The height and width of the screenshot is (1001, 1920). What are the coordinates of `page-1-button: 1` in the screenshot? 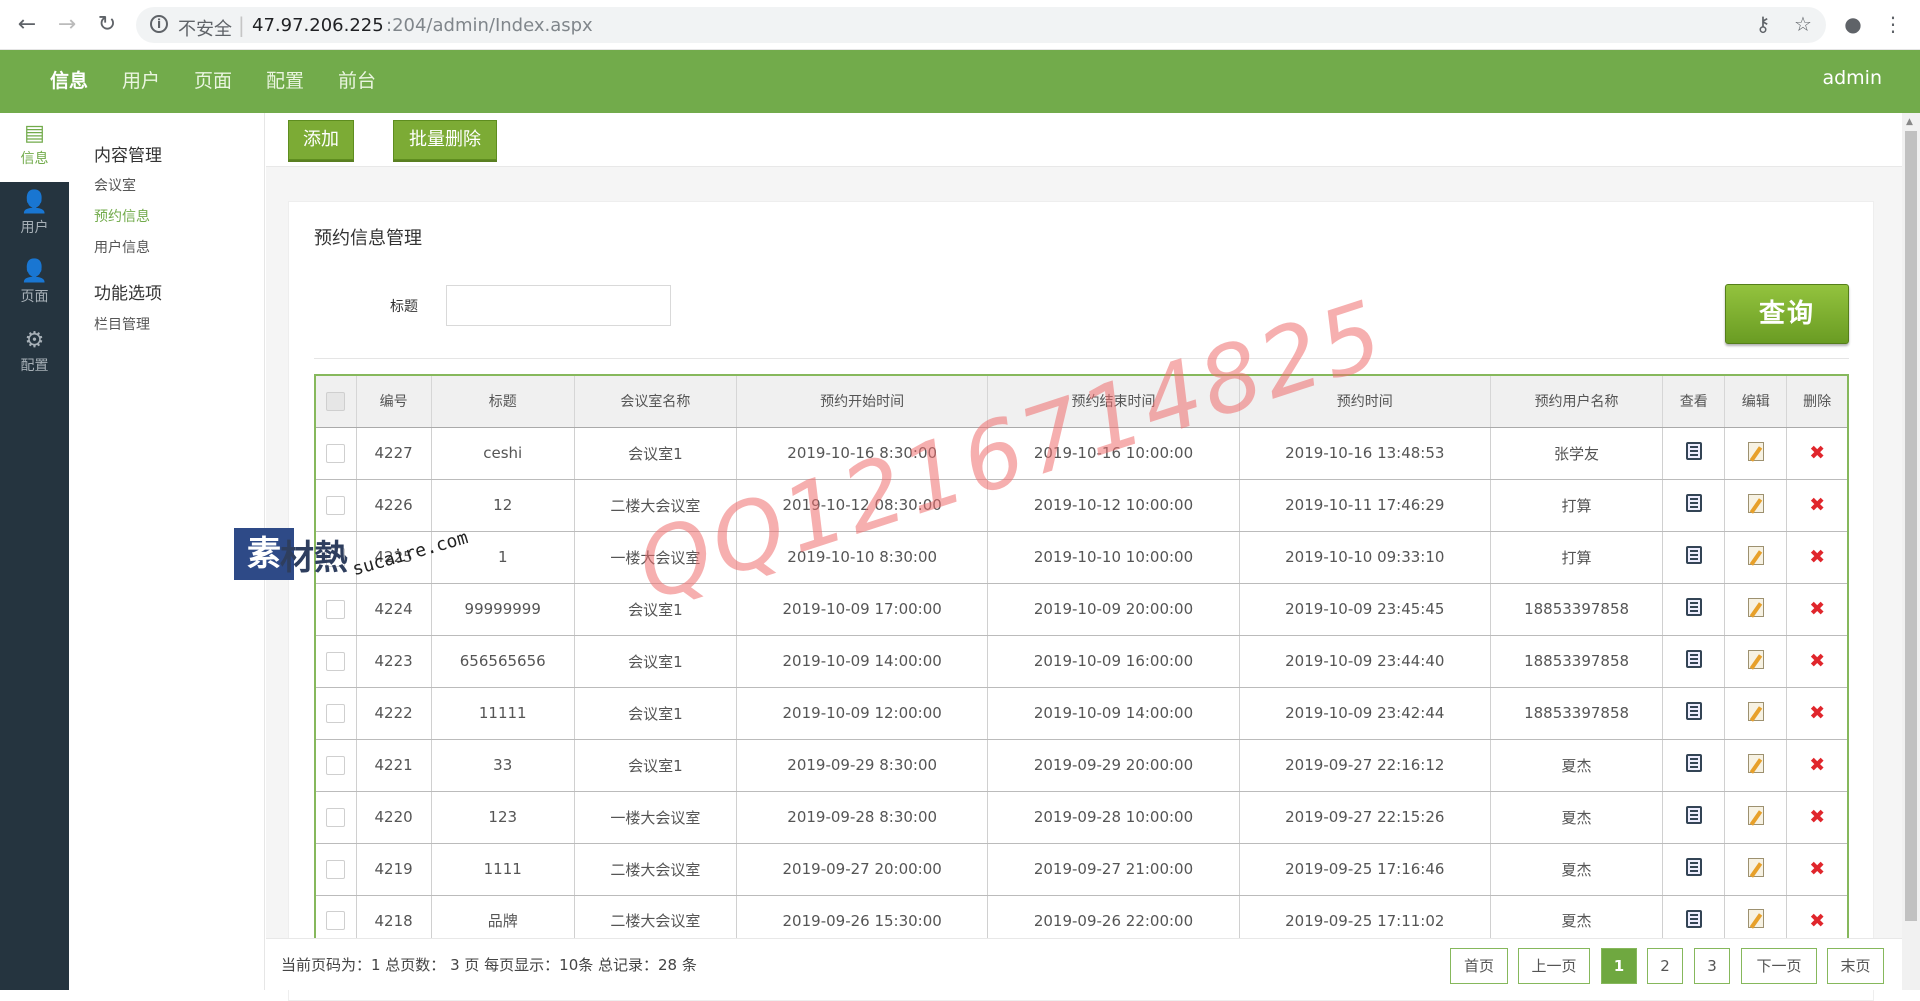 It's located at (1619, 966).